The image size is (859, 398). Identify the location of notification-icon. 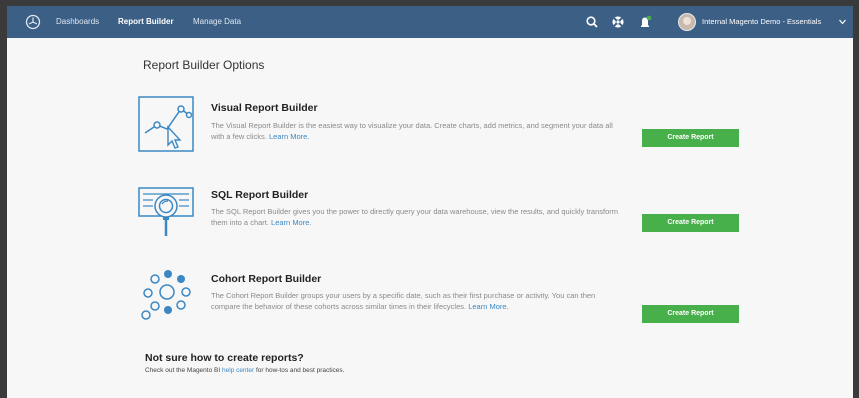
(645, 22).